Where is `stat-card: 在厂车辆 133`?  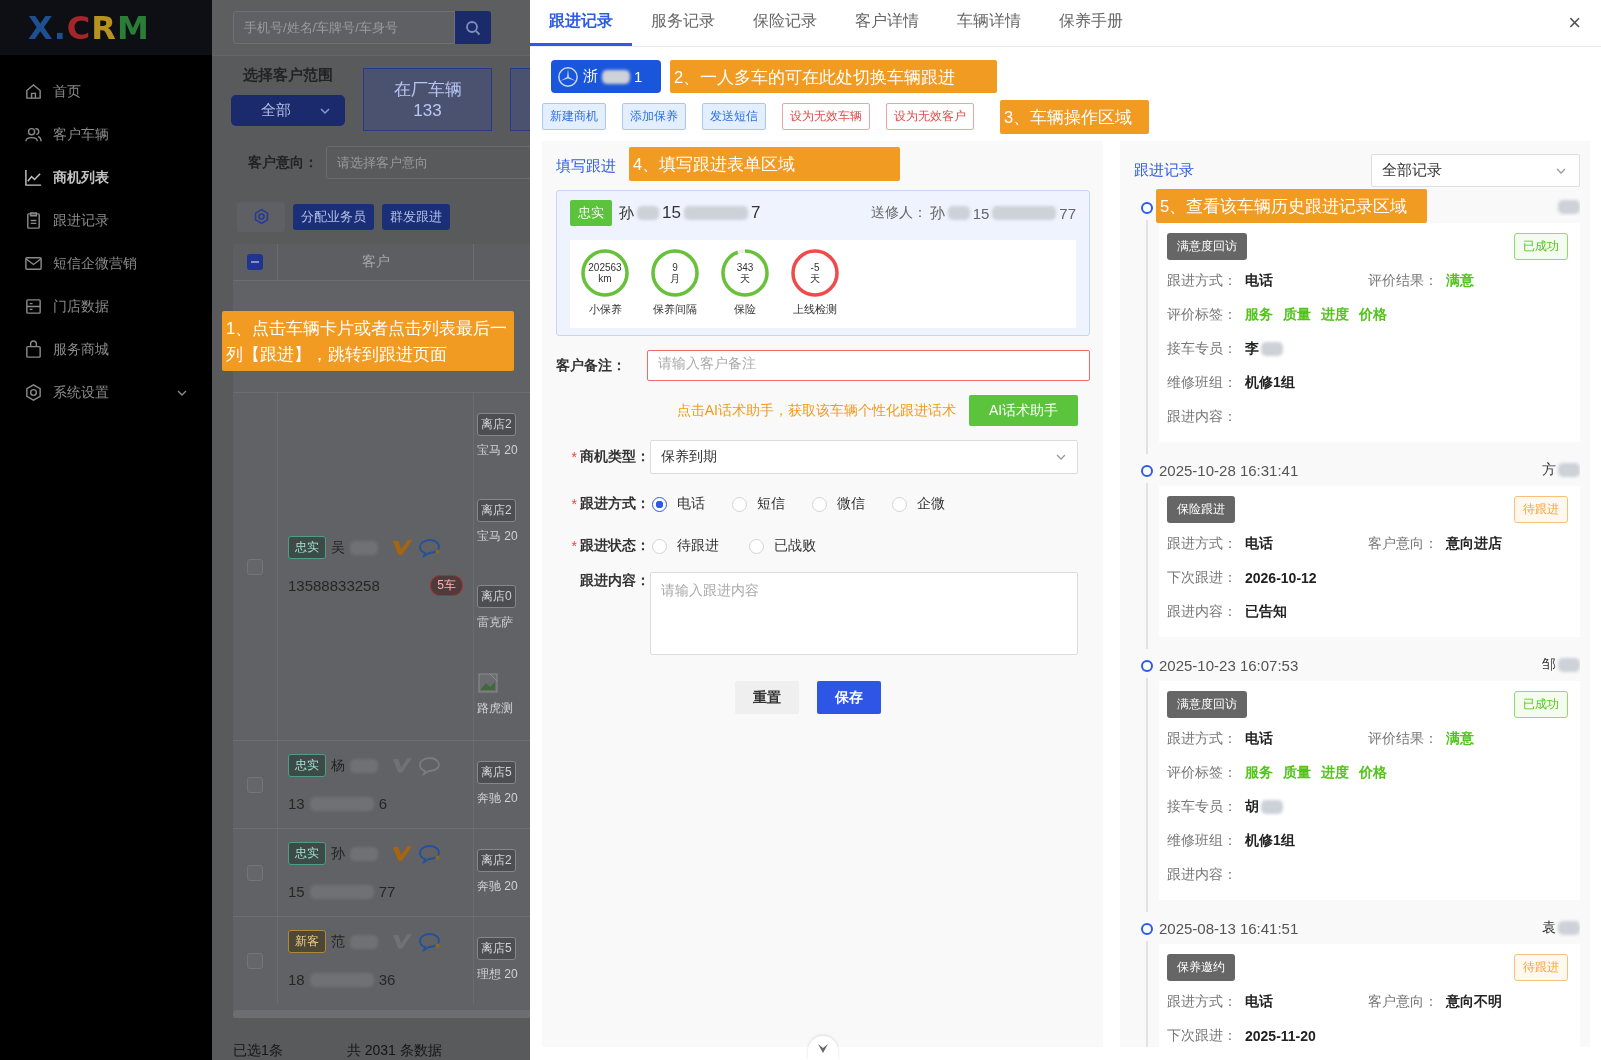 stat-card: 在厂车辆 133 is located at coordinates (427, 99).